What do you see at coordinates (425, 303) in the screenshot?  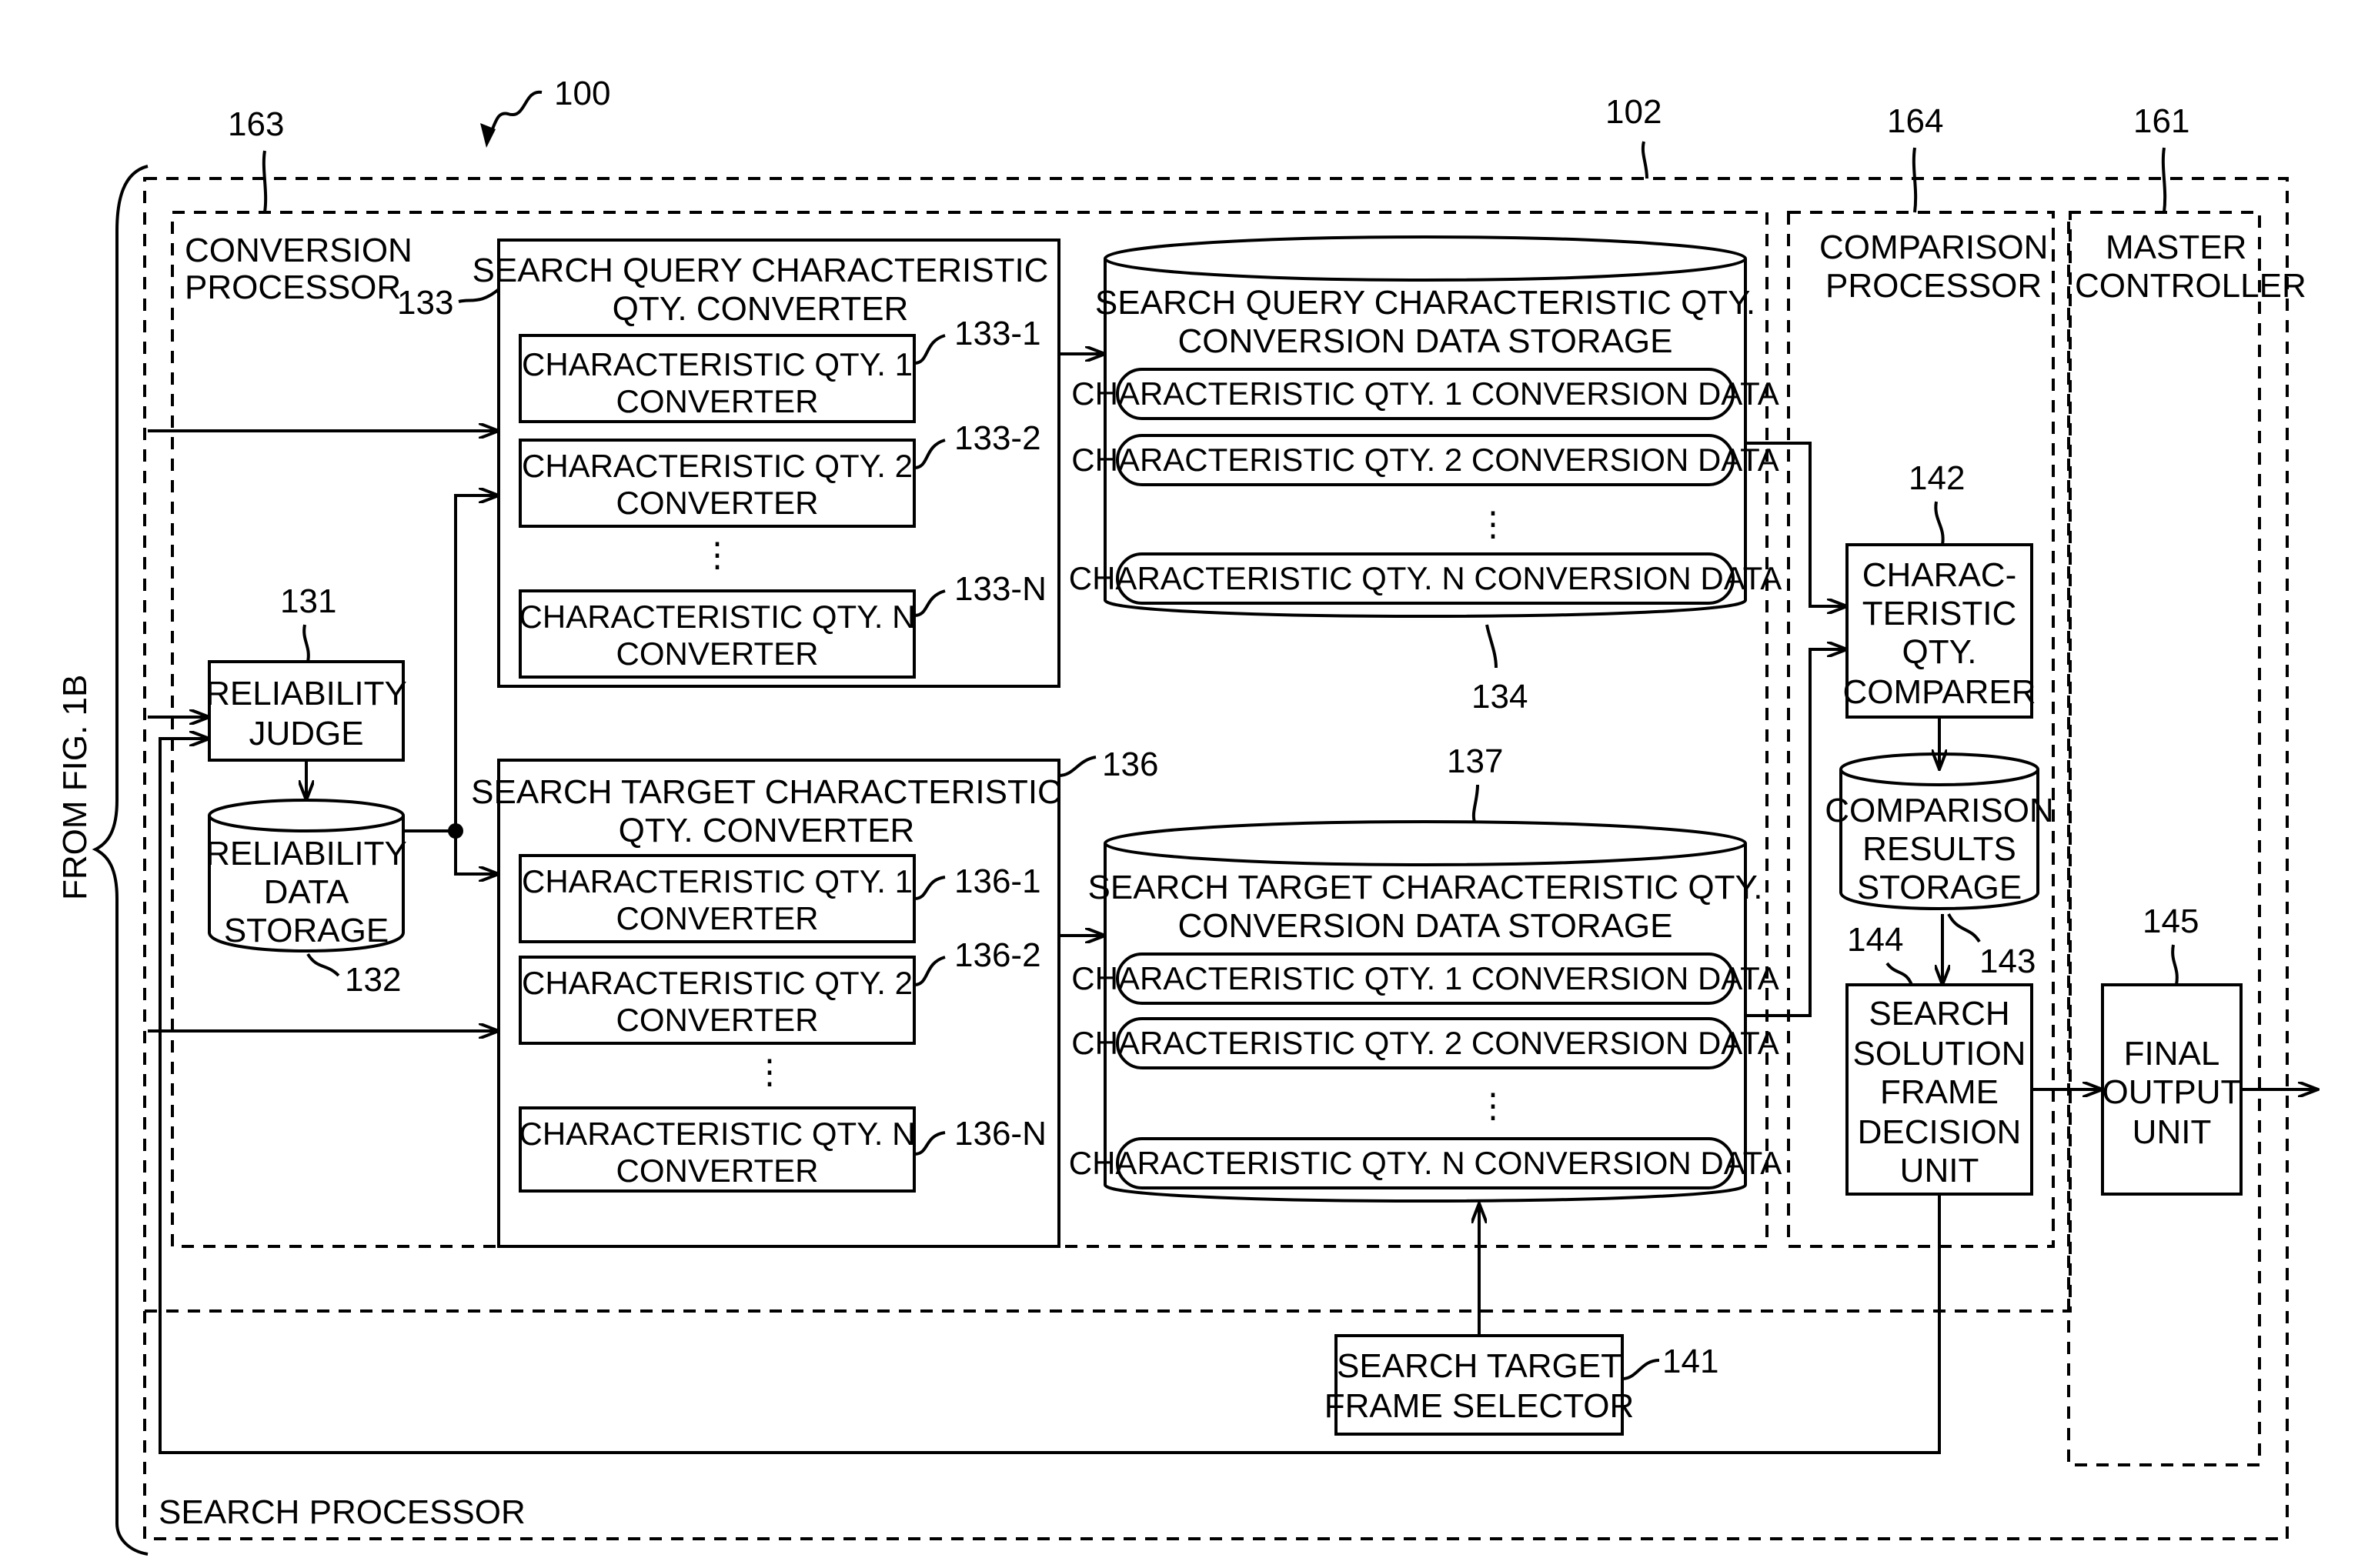 I see `ref-133: 133` at bounding box center [425, 303].